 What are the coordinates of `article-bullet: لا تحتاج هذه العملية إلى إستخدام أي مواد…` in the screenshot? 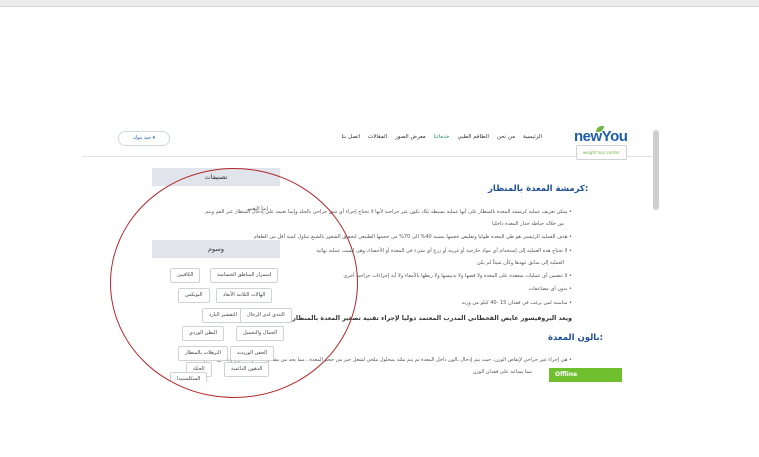 It's located at (444, 251).